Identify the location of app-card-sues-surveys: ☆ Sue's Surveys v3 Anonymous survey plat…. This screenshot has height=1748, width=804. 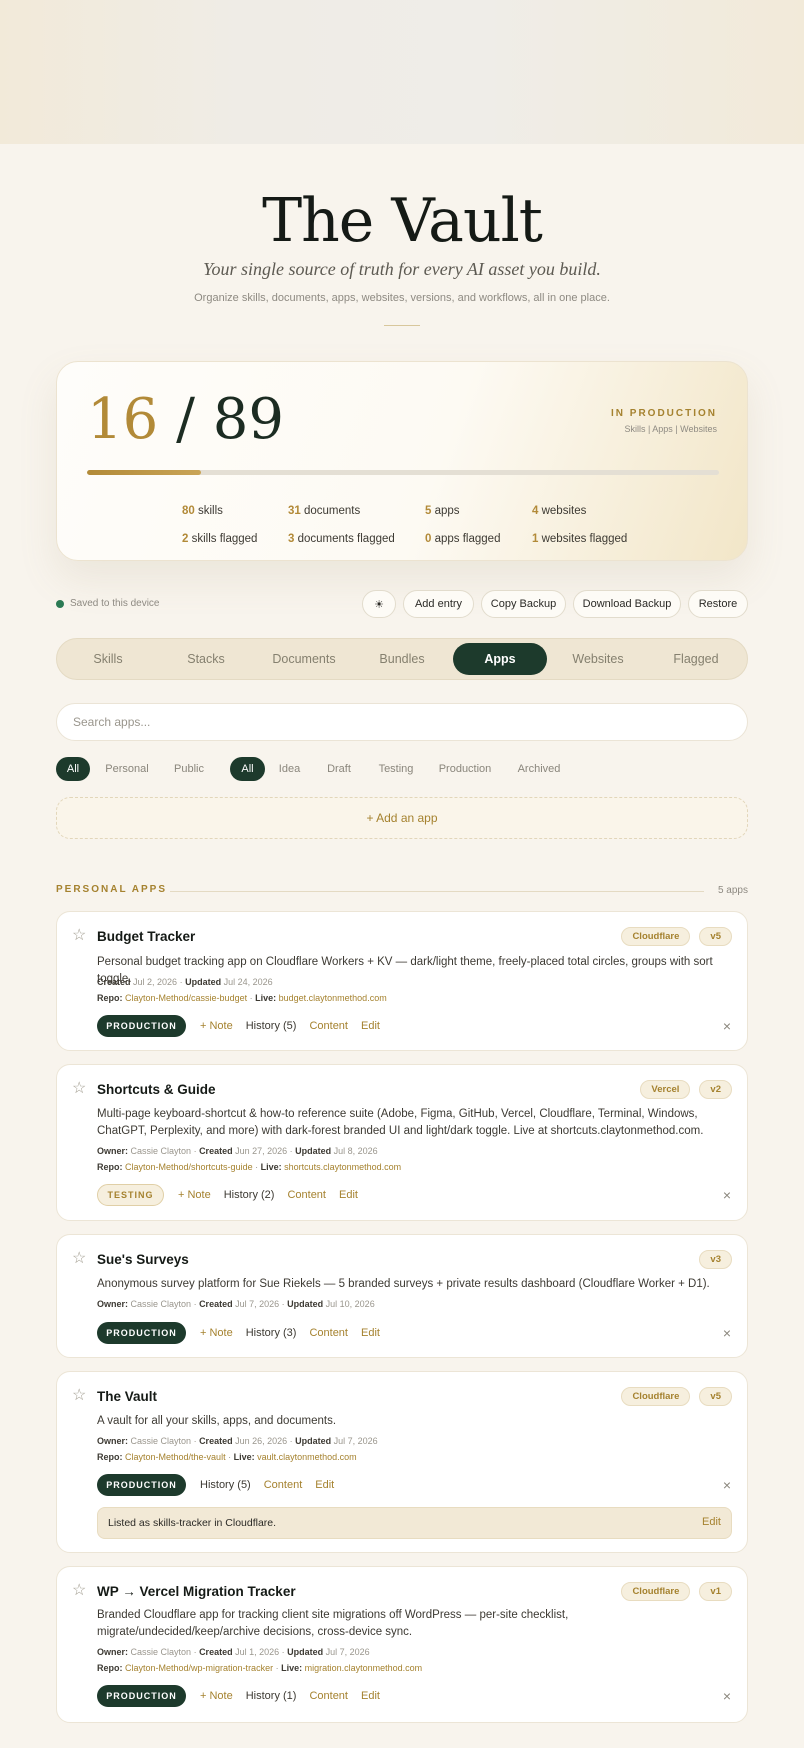
(402, 1296).